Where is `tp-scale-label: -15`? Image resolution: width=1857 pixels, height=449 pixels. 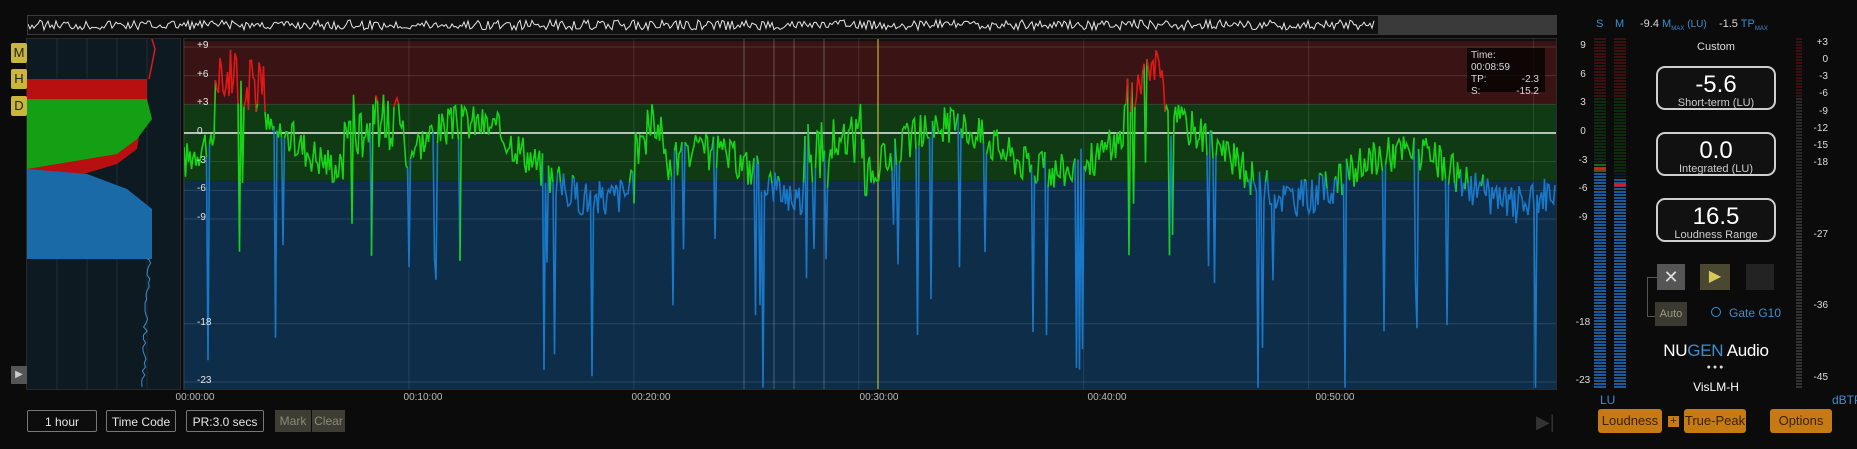
tp-scale-label: -15 is located at coordinates (1820, 145).